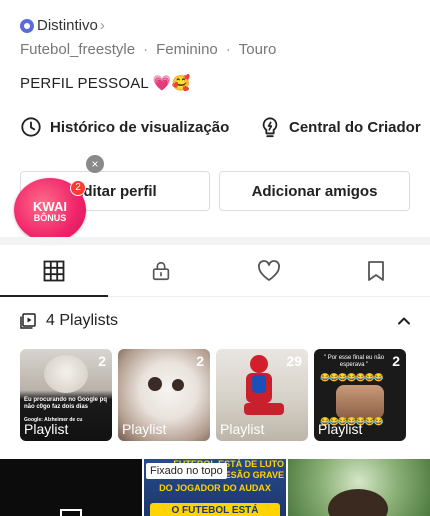  I want to click on playlist-card: 29 Playlist, so click(262, 395).